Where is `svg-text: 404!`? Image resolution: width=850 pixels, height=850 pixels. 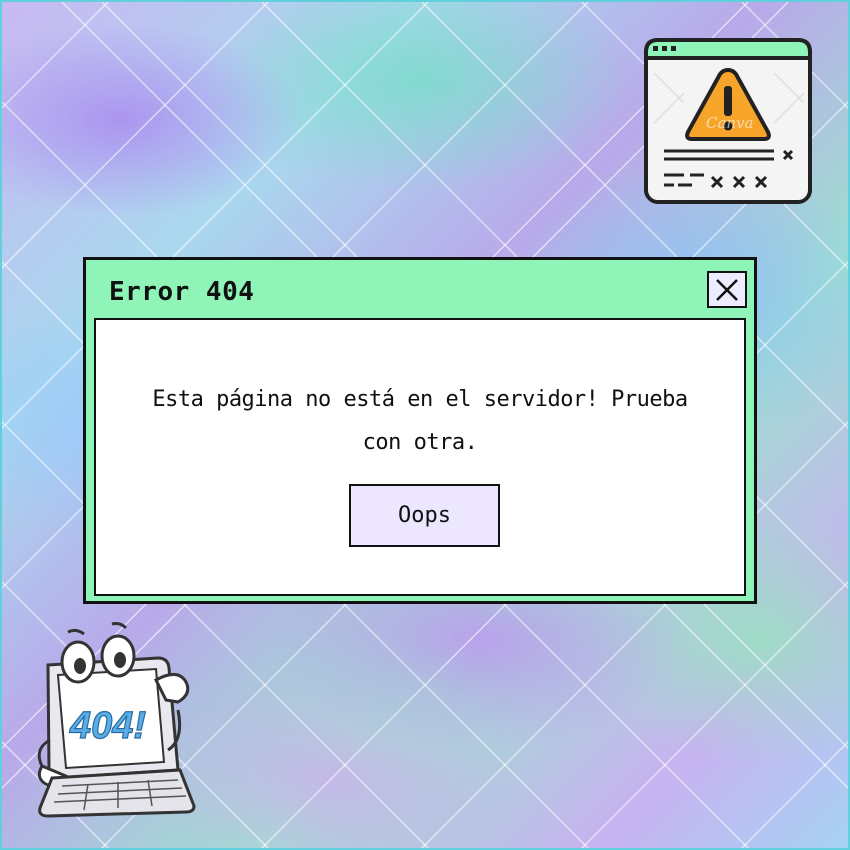
svg-text: 404! is located at coordinates (107, 726).